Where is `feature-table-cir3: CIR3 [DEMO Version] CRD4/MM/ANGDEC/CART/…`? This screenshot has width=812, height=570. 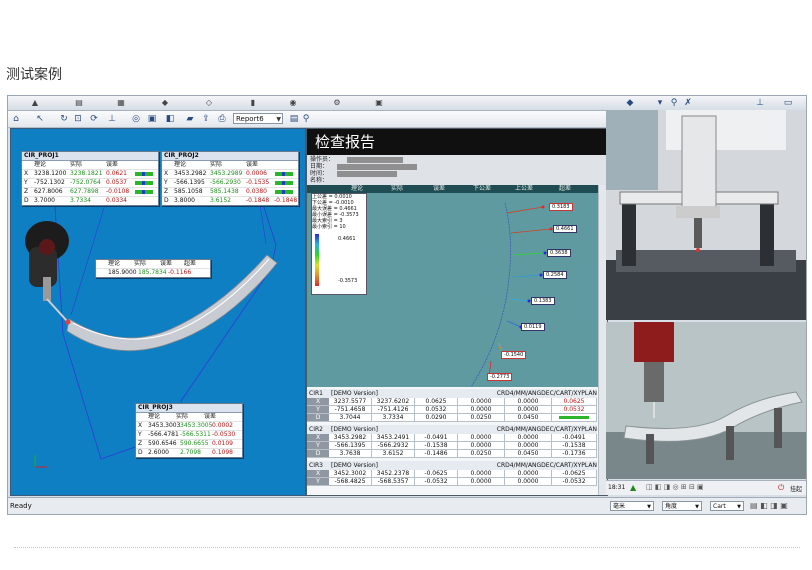 feature-table-cir3: CIR3 [DEMO Version] CRD4/MM/ANGDEC/CART/… is located at coordinates (452, 473).